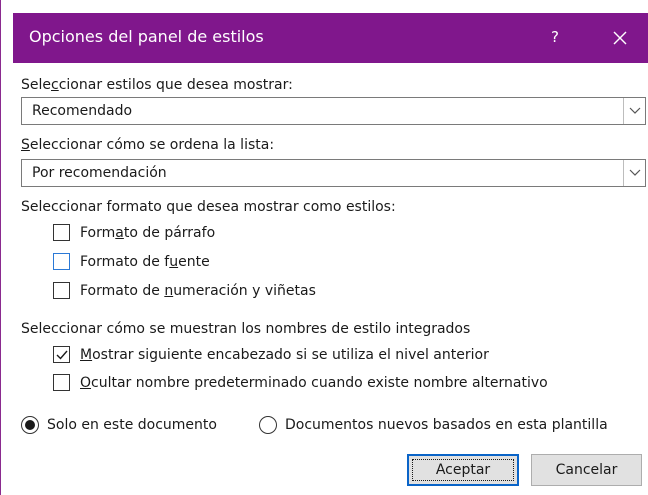  What do you see at coordinates (61, 382) in the screenshot?
I see `hide-builtin-name-checkbox` at bounding box center [61, 382].